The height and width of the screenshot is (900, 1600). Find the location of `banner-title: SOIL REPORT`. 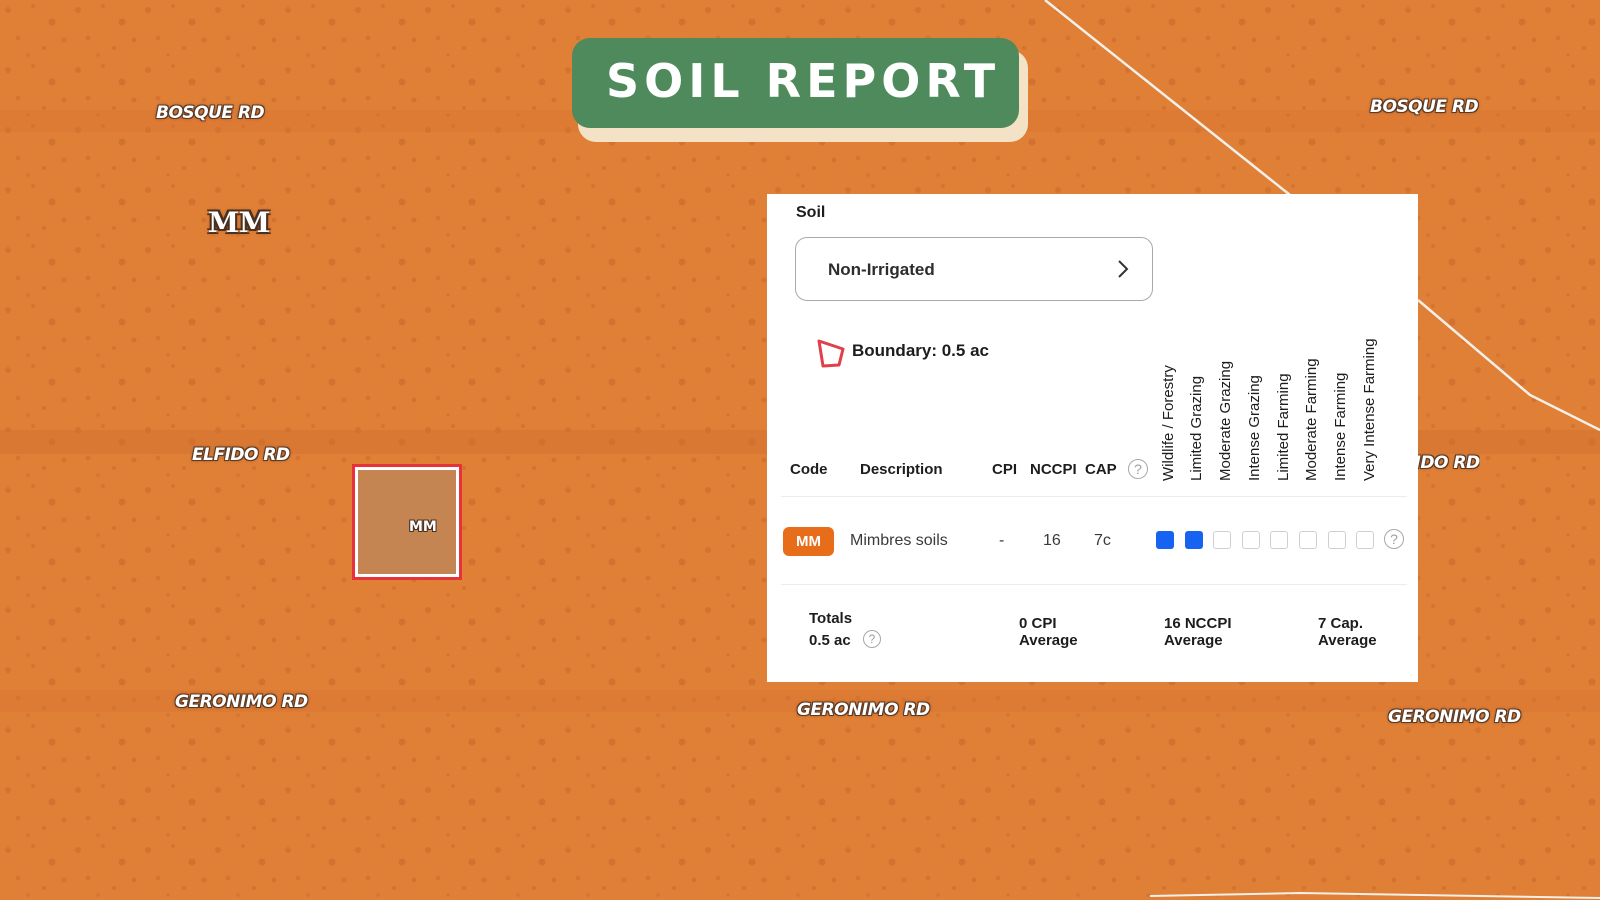

banner-title: SOIL REPORT is located at coordinates (803, 81).